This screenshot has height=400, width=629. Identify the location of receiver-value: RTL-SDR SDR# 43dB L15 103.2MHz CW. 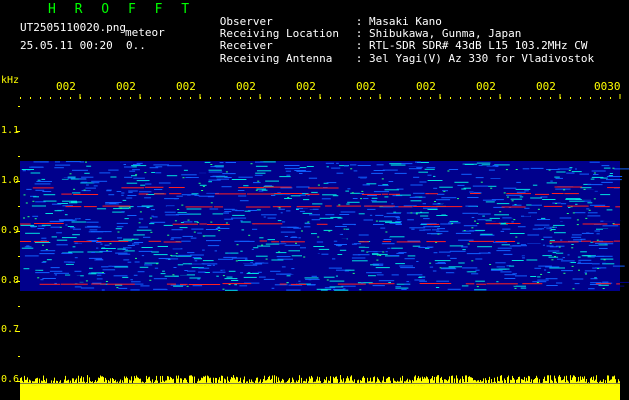
(478, 46).